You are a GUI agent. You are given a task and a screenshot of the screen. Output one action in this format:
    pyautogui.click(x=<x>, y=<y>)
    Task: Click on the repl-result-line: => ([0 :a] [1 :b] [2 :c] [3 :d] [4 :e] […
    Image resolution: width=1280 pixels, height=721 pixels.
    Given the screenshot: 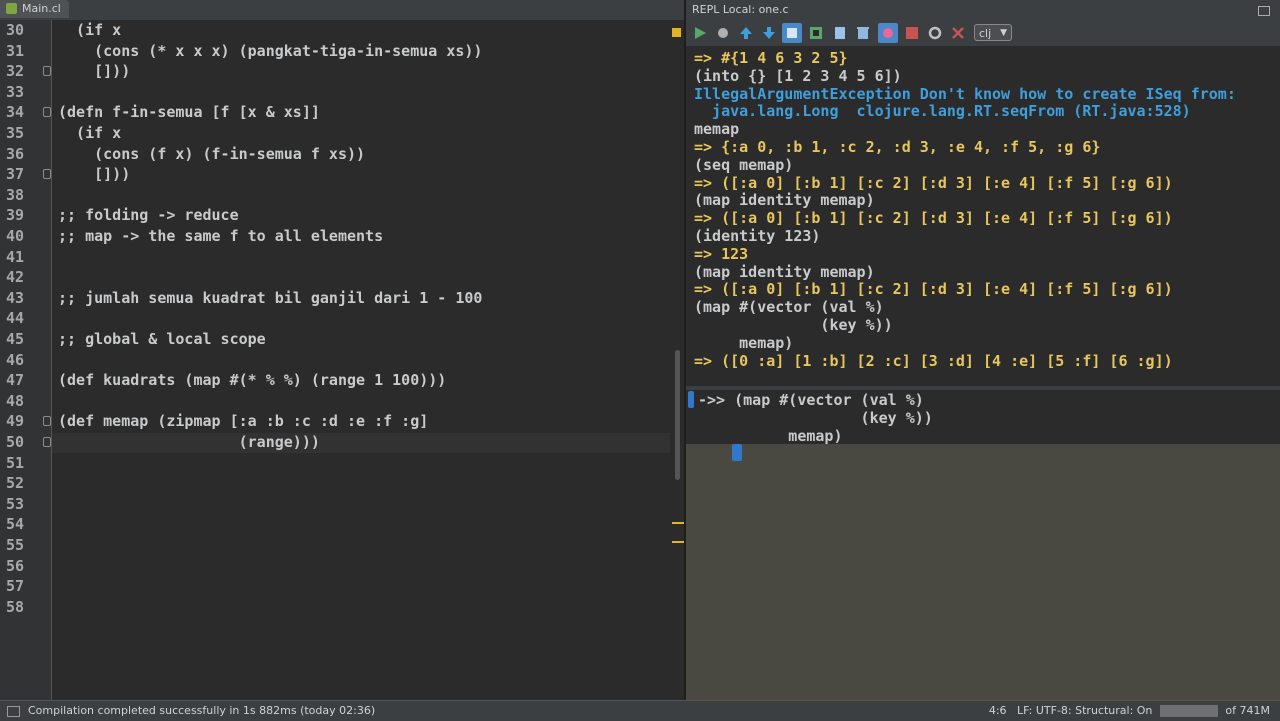 What is the action you would take?
    pyautogui.click(x=933, y=360)
    